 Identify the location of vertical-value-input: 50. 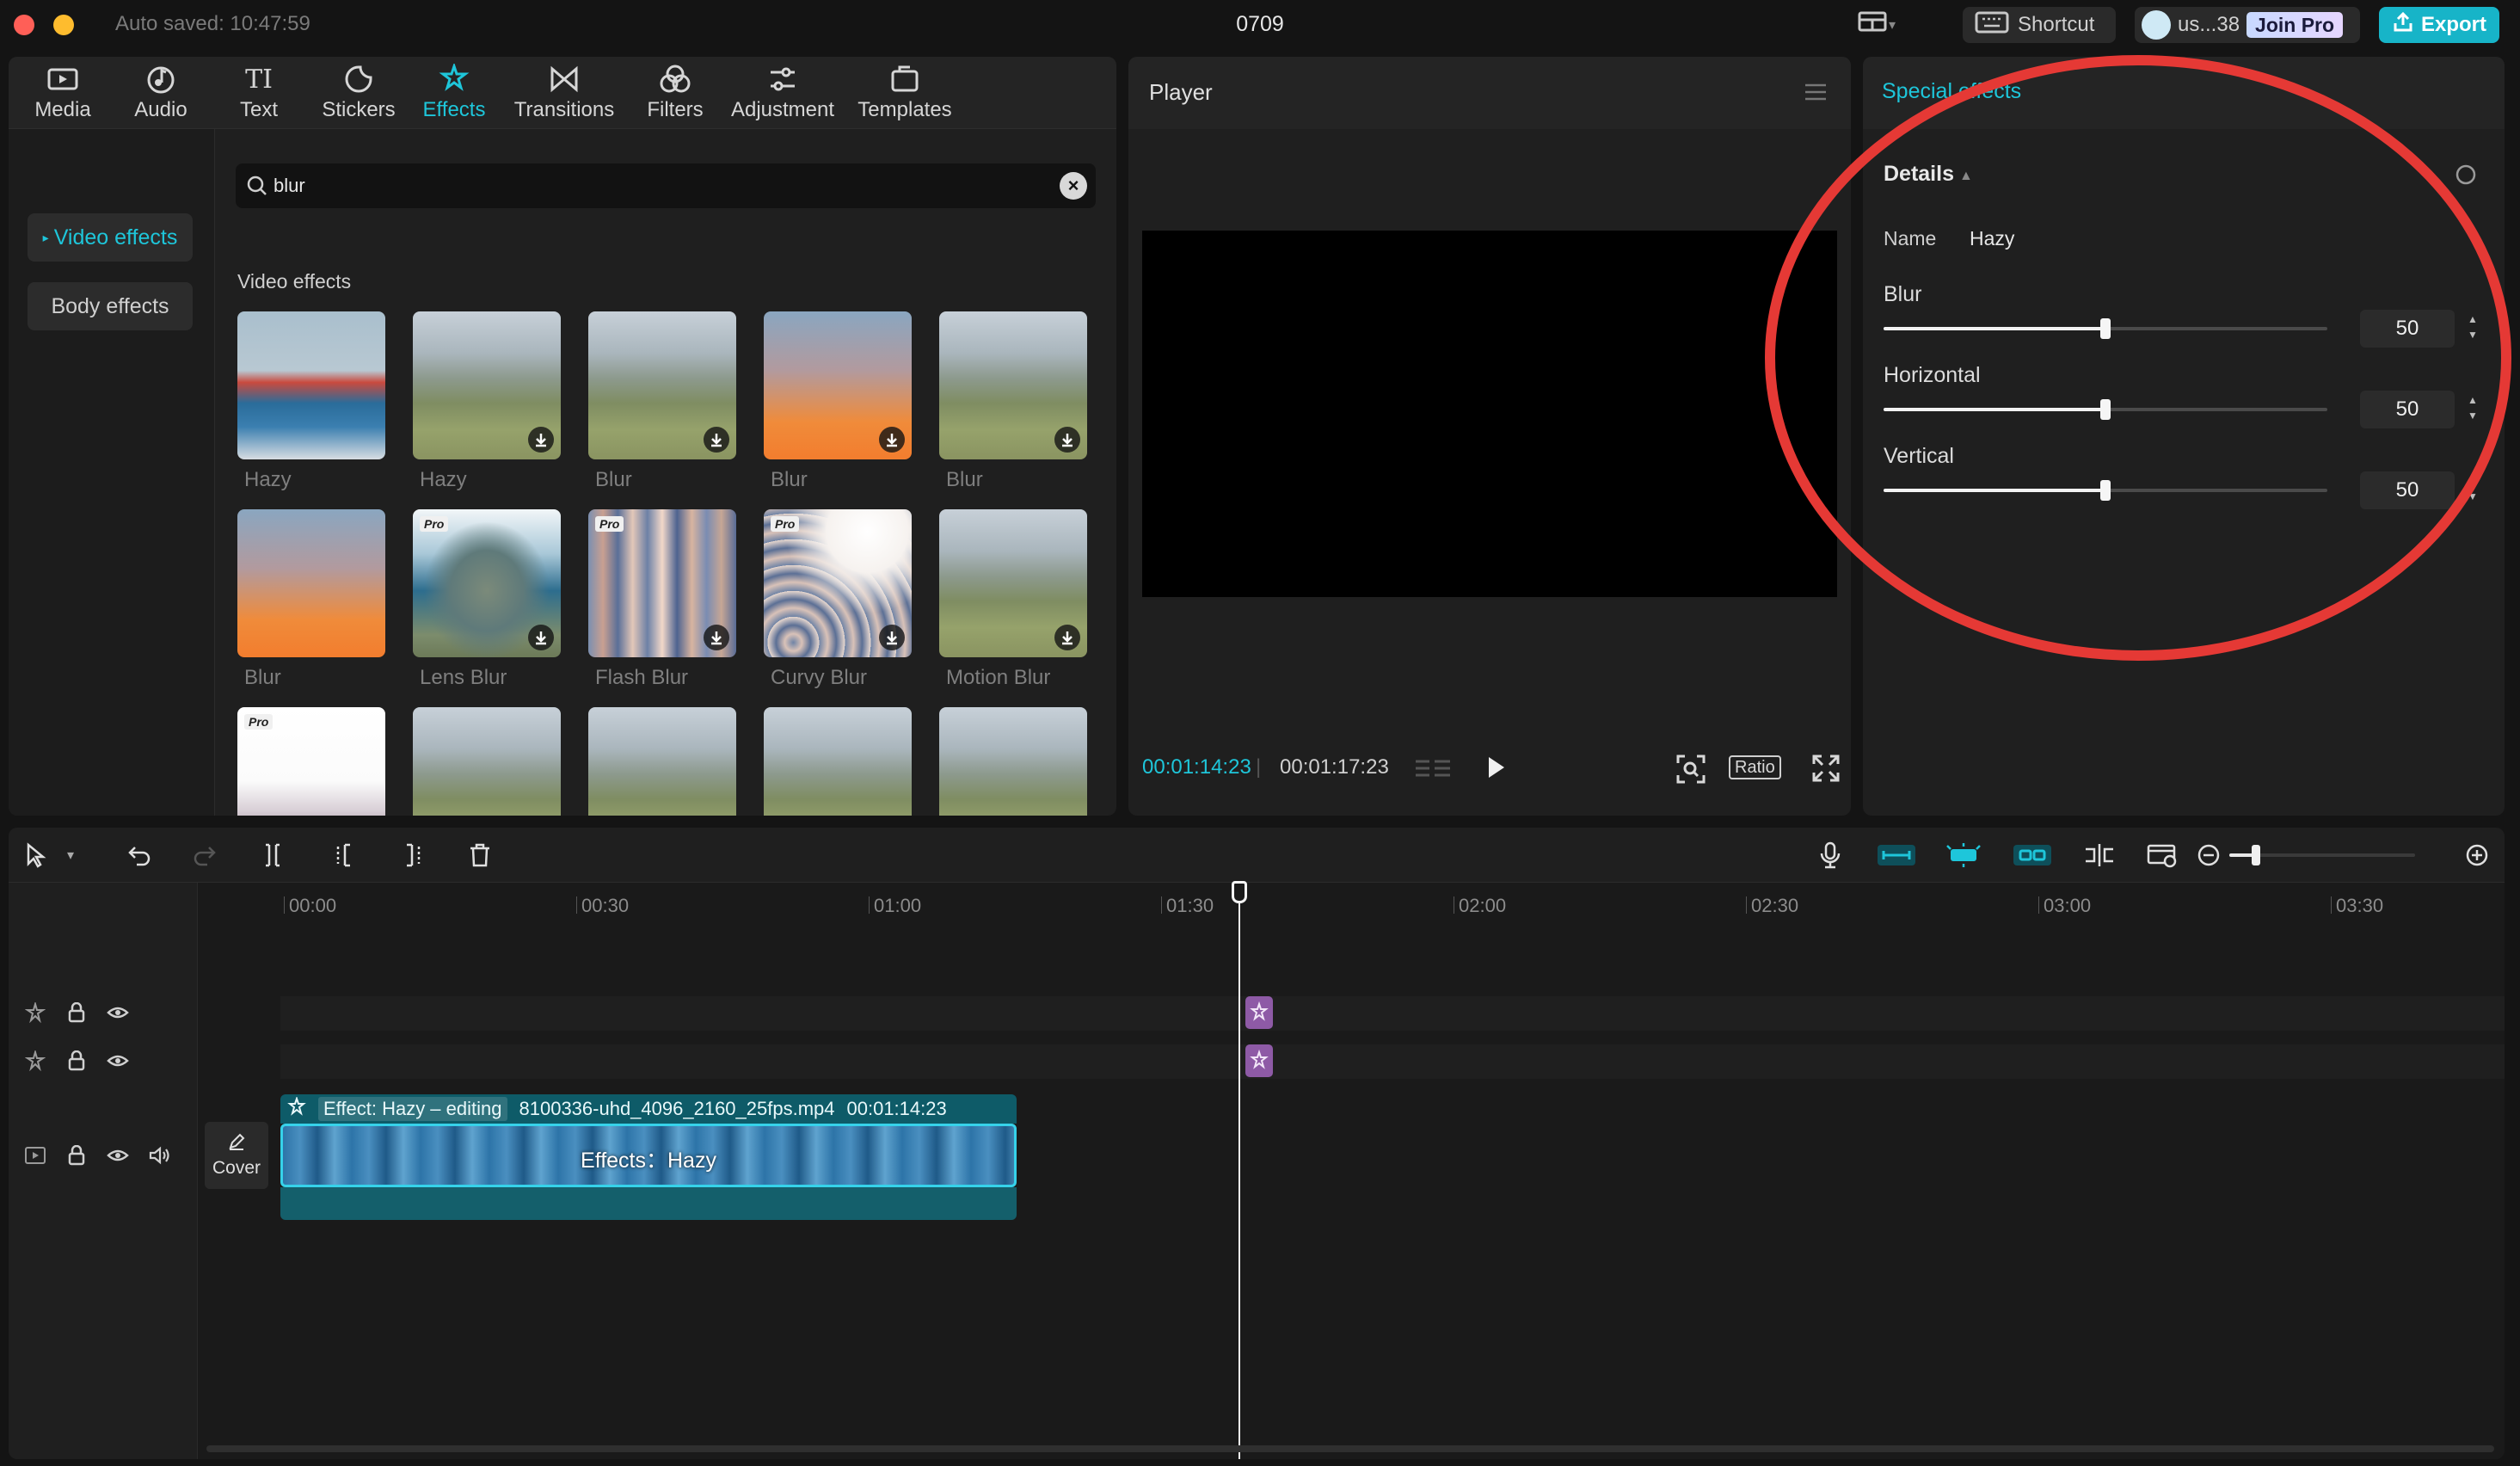
(2408, 490).